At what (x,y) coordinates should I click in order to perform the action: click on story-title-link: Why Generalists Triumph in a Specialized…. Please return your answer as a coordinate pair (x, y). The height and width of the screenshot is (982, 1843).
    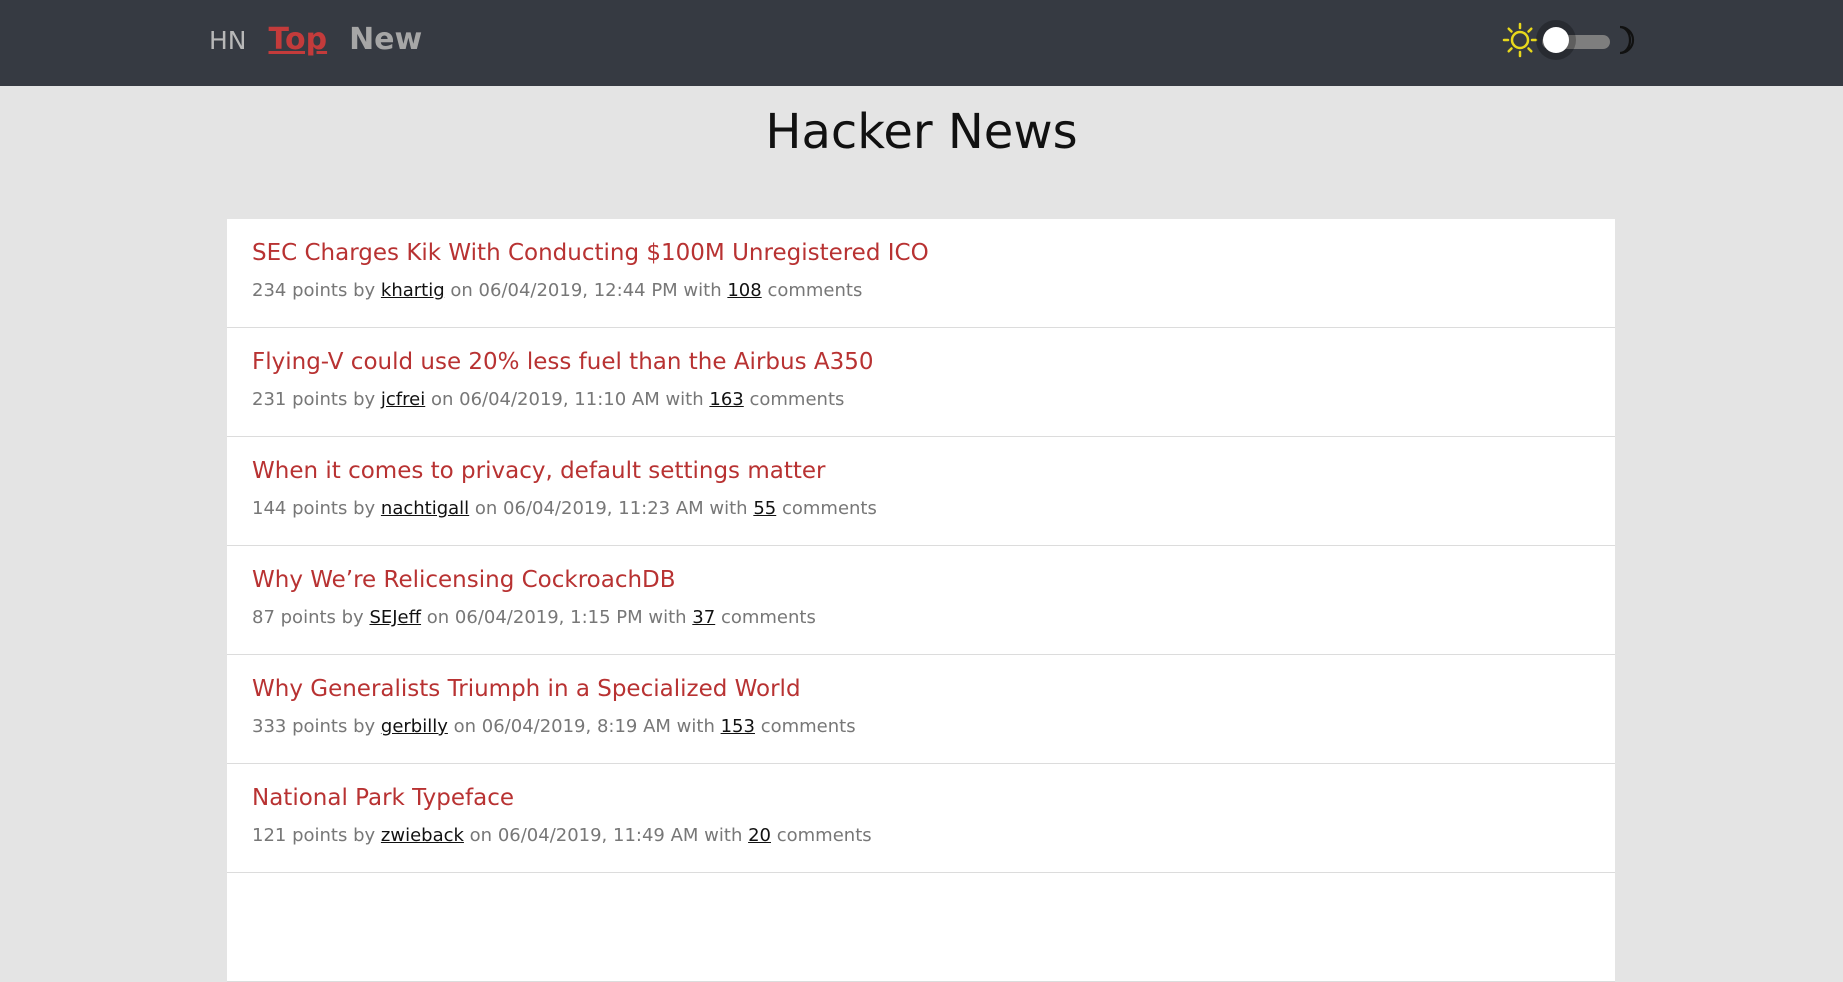
    Looking at the image, I should click on (526, 689).